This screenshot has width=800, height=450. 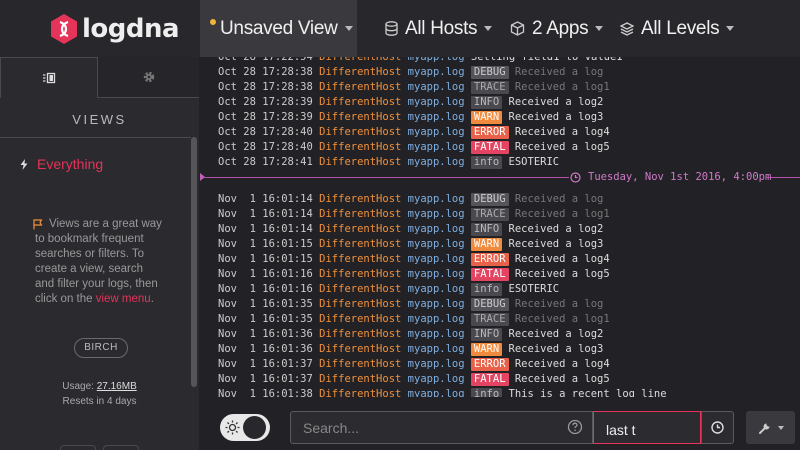 What do you see at coordinates (439, 28) in the screenshot?
I see `hosts-filter: All Hosts` at bounding box center [439, 28].